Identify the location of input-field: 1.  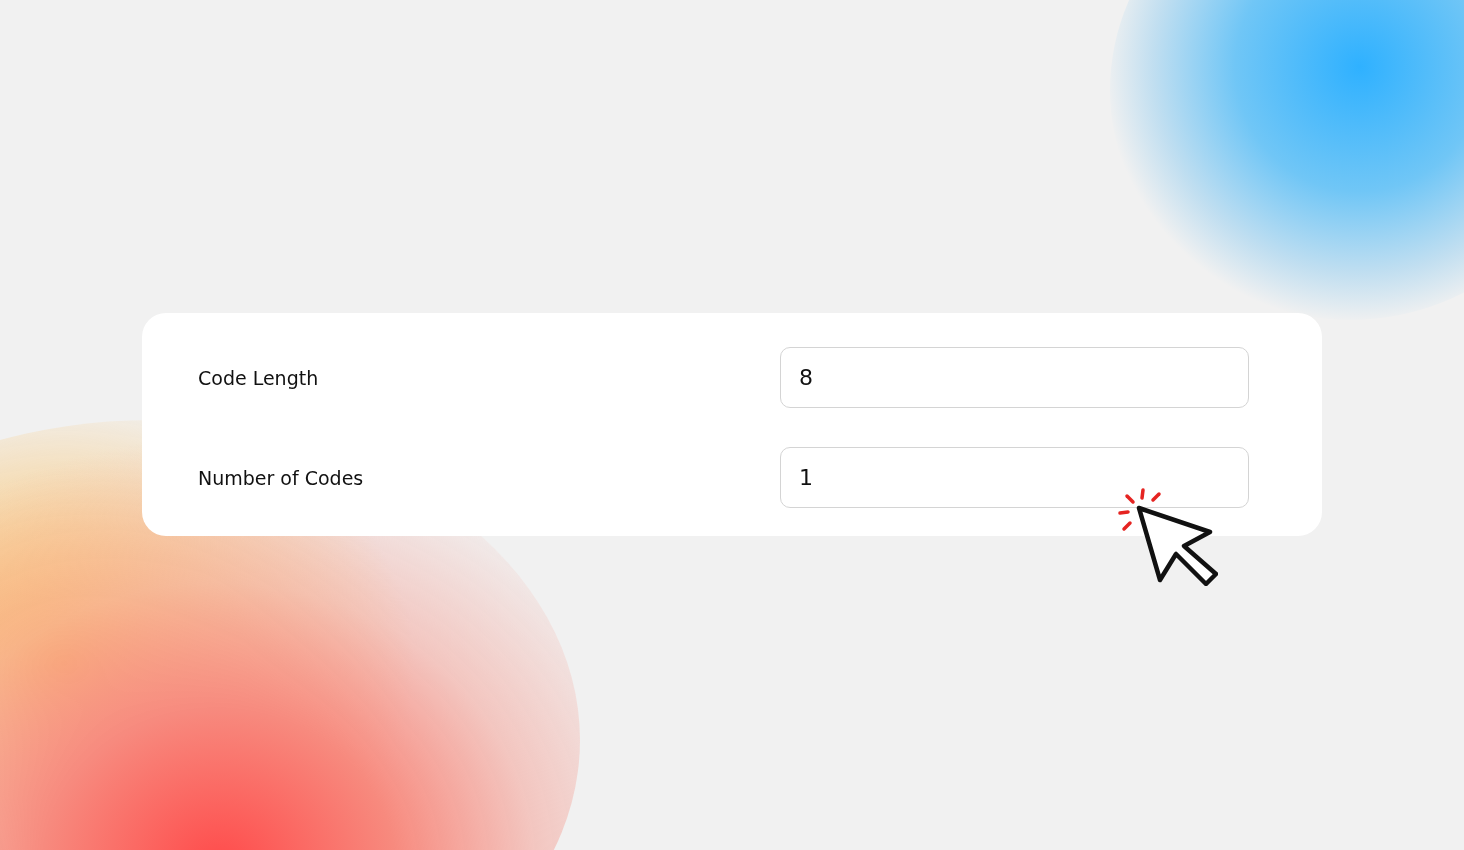
(1014, 477).